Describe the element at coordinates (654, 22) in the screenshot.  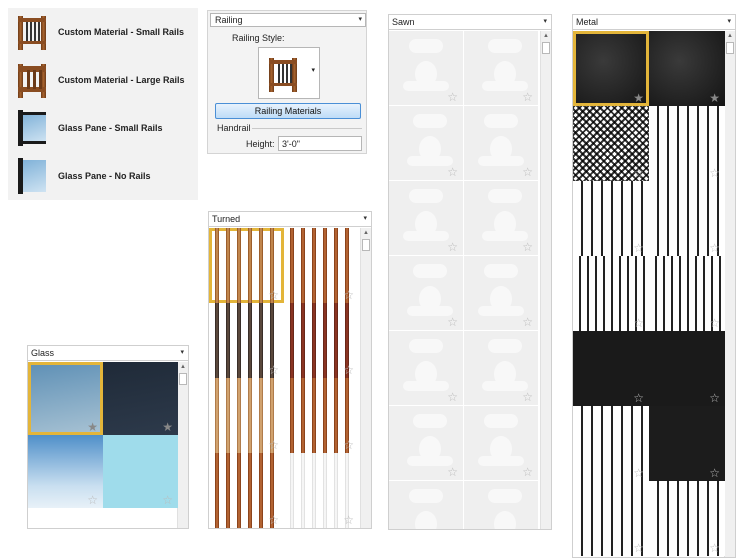
I see `metal-category-dropdown: Metal ▾` at that location.